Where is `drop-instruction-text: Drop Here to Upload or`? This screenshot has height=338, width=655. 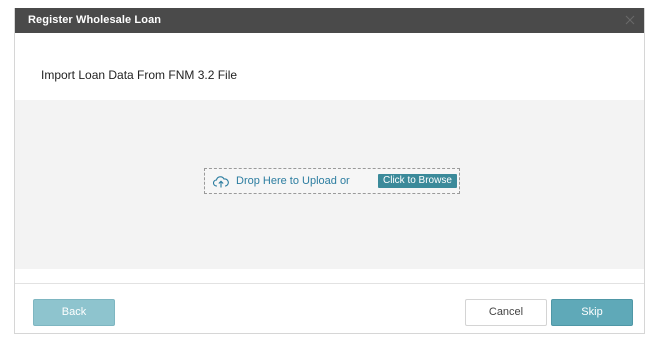 drop-instruction-text: Drop Here to Upload or is located at coordinates (293, 181).